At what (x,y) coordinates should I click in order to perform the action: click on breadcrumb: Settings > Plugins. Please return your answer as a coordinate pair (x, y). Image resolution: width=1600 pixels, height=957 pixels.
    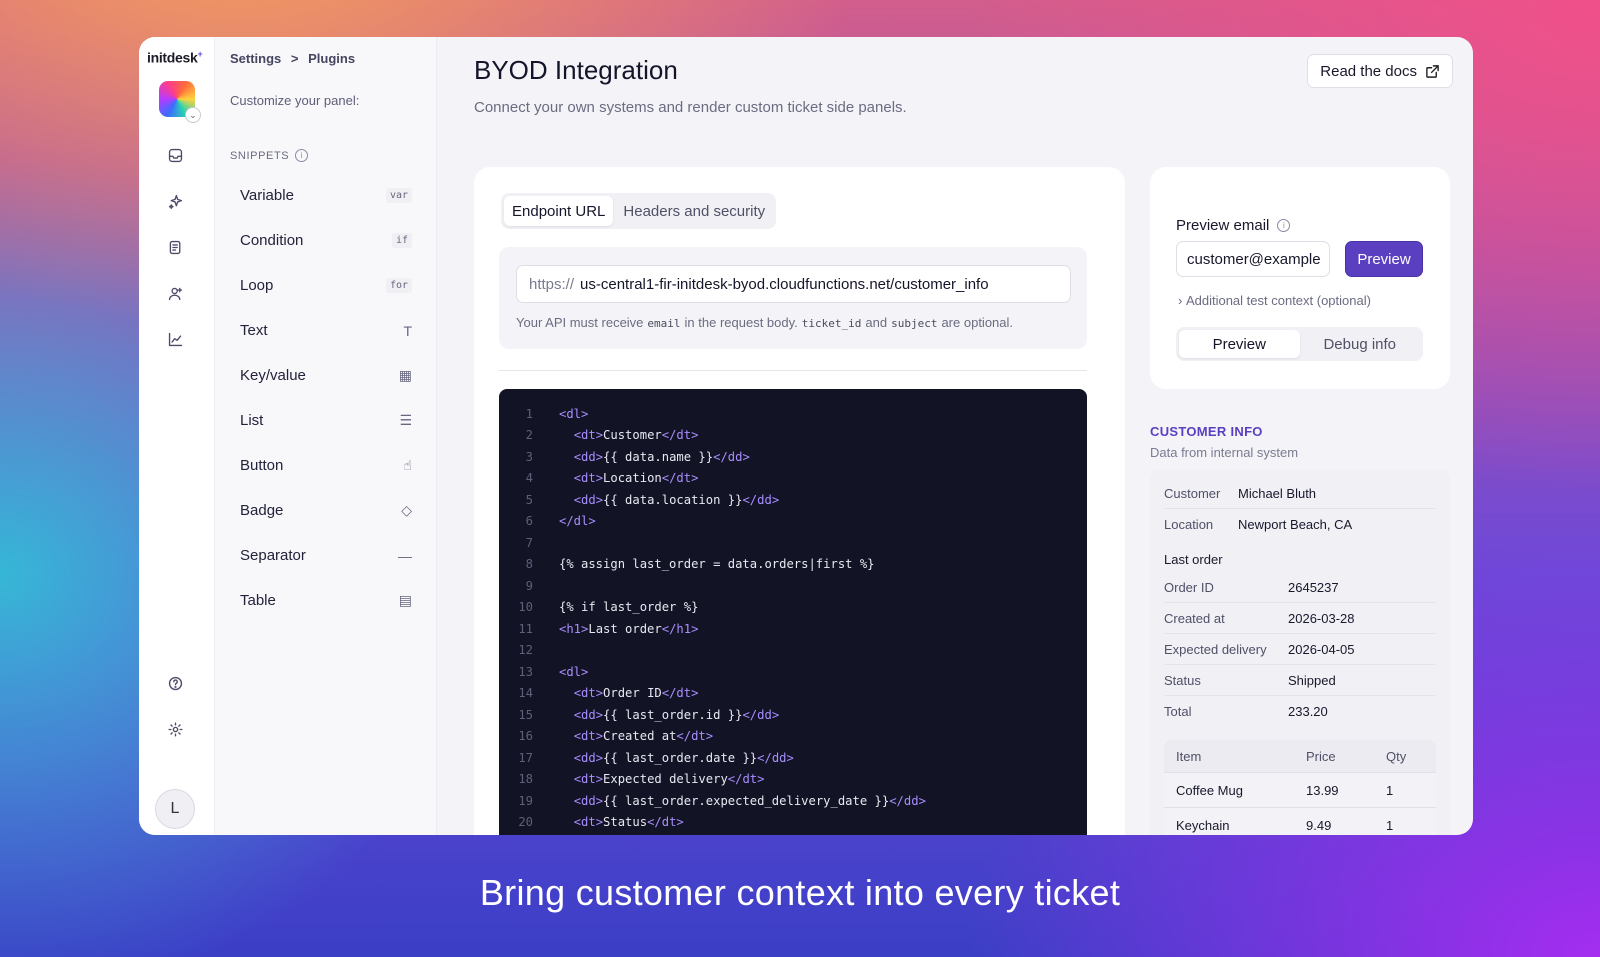
    Looking at the image, I should click on (295, 58).